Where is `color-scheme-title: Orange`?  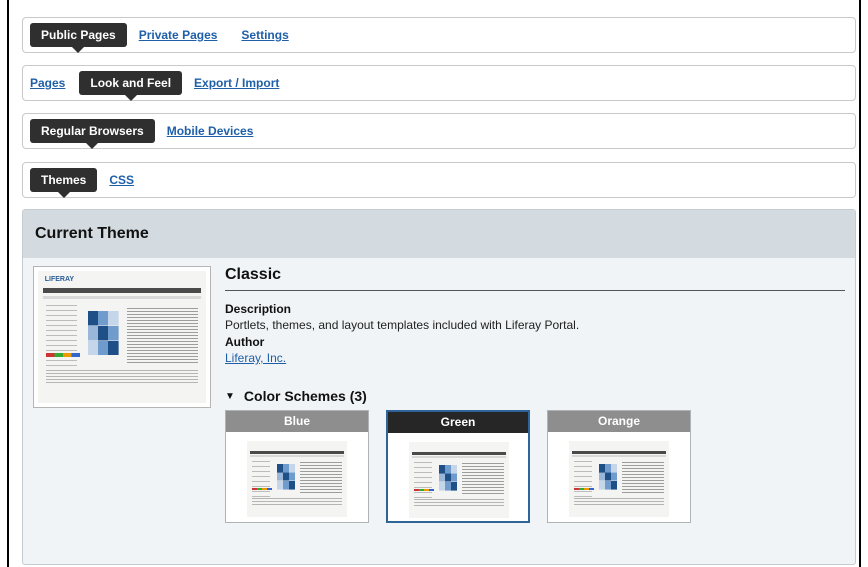 color-scheme-title: Orange is located at coordinates (619, 421).